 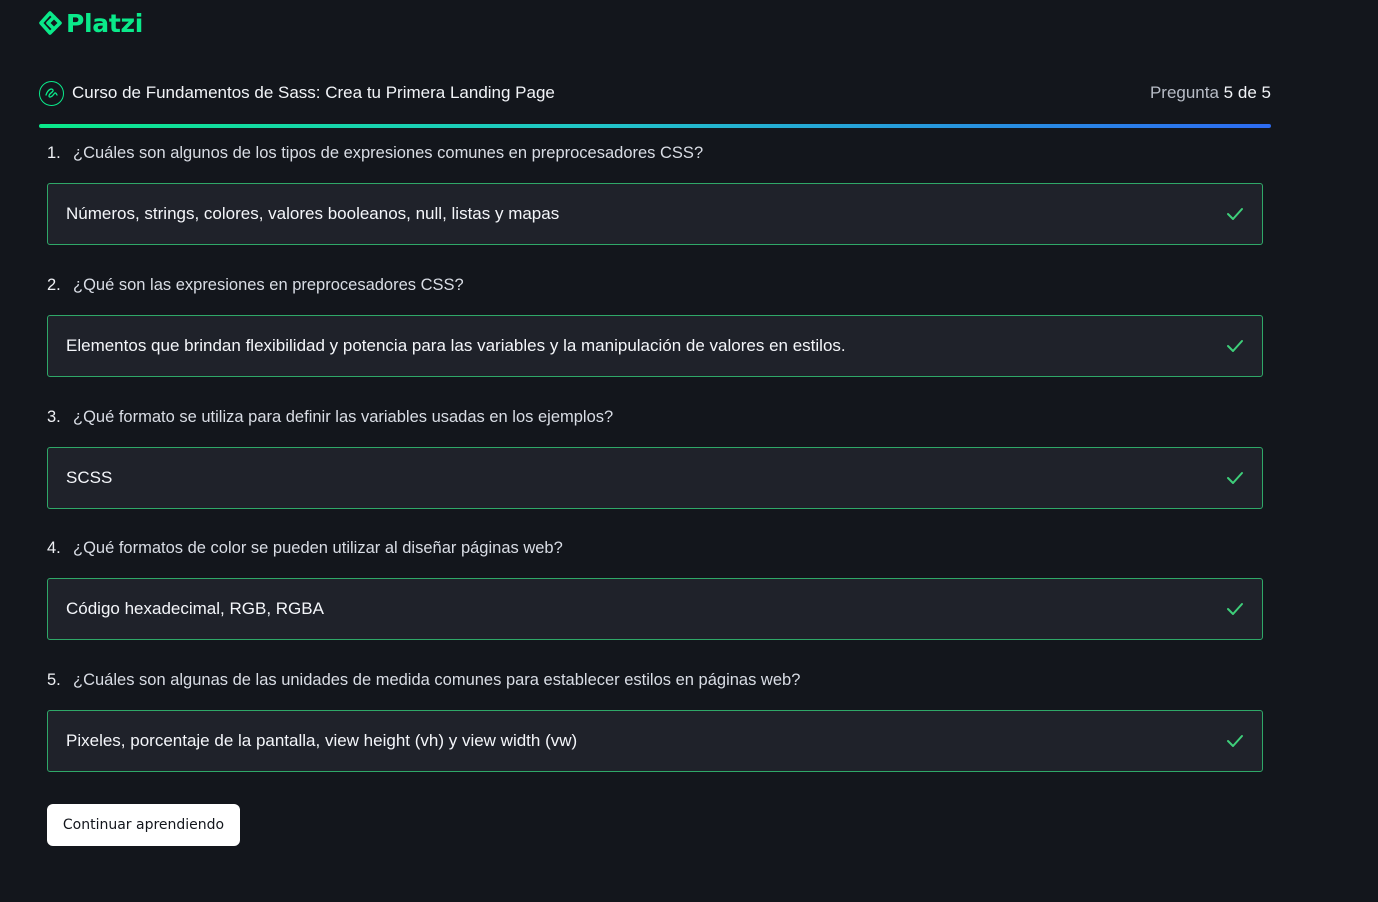 I want to click on question-number: 1., so click(x=54, y=153).